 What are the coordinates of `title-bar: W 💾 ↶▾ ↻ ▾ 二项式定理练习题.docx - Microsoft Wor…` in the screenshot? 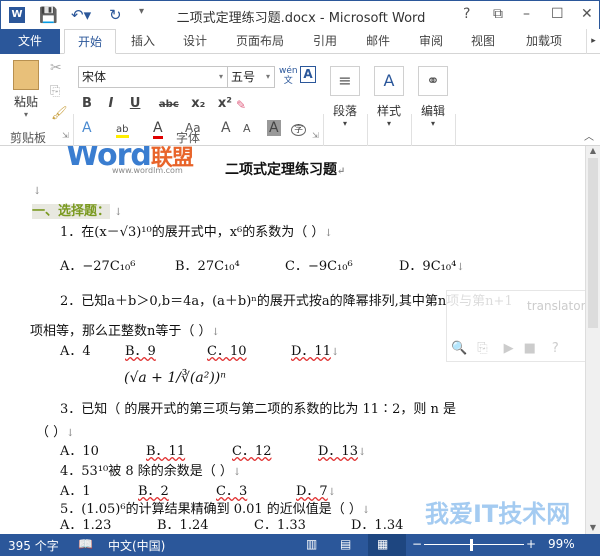 It's located at (300, 14).